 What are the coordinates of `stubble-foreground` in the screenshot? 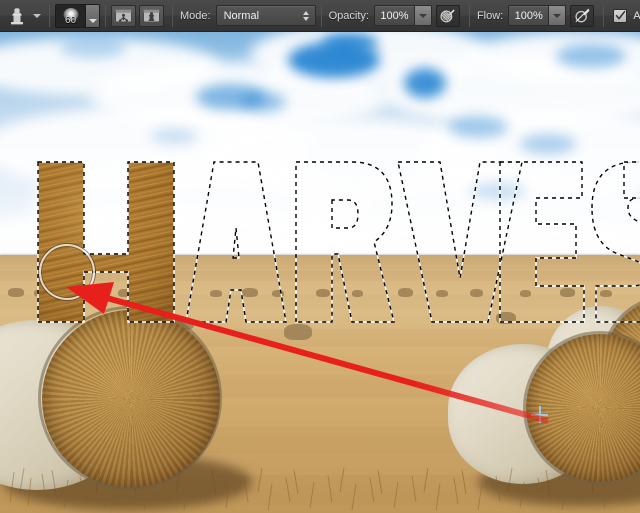 It's located at (317, 489).